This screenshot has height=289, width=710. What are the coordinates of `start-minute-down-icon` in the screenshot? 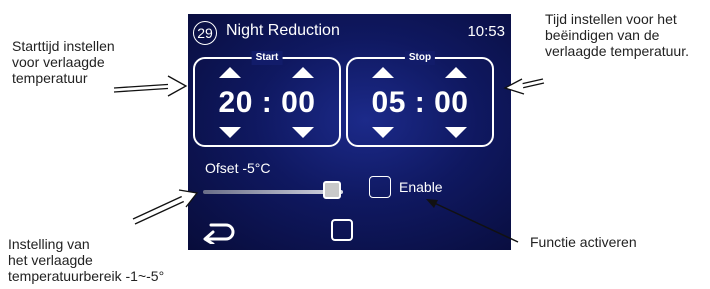 It's located at (303, 132).